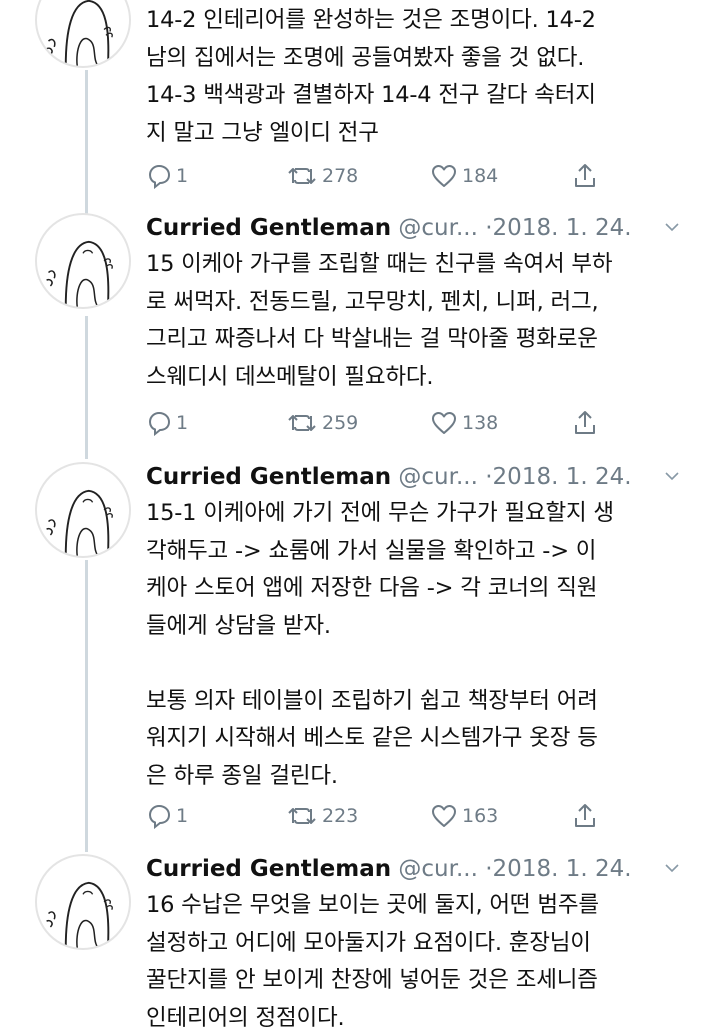 Image resolution: width=720 pixels, height=1031 pixels. Describe the element at coordinates (372, 980) in the screenshot. I see `tweet-line: 꿀단지를 안 보이게 찬장에 넣어둔 것은 조세니즘` at that location.